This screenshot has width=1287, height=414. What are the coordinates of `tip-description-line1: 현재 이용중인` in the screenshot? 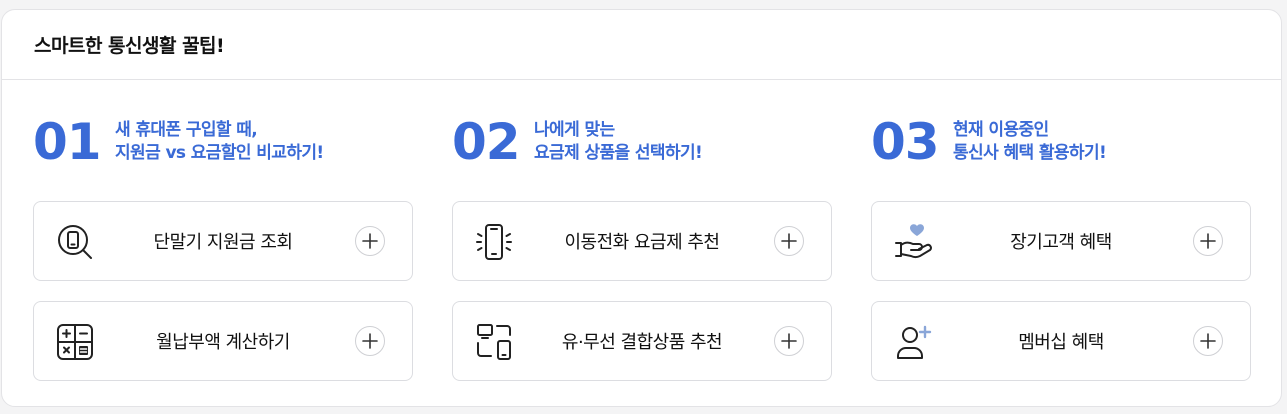 It's located at (1001, 130).